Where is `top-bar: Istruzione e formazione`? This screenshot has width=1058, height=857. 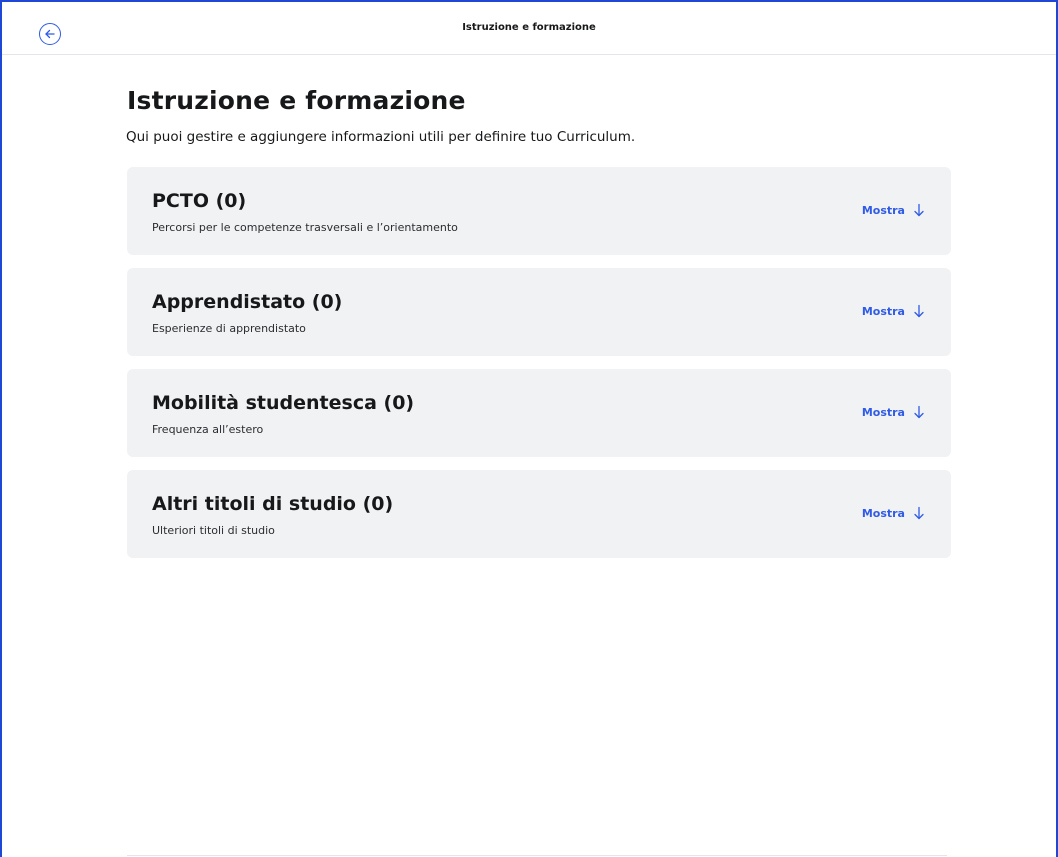 top-bar: Istruzione e formazione is located at coordinates (529, 28).